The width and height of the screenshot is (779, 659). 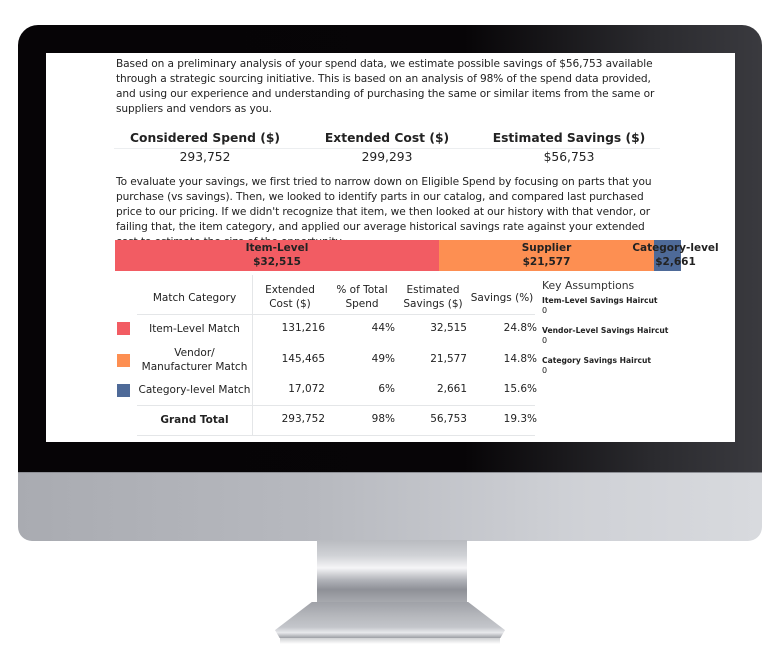 What do you see at coordinates (303, 419) in the screenshot?
I see `total-extended-cost: 293,752` at bounding box center [303, 419].